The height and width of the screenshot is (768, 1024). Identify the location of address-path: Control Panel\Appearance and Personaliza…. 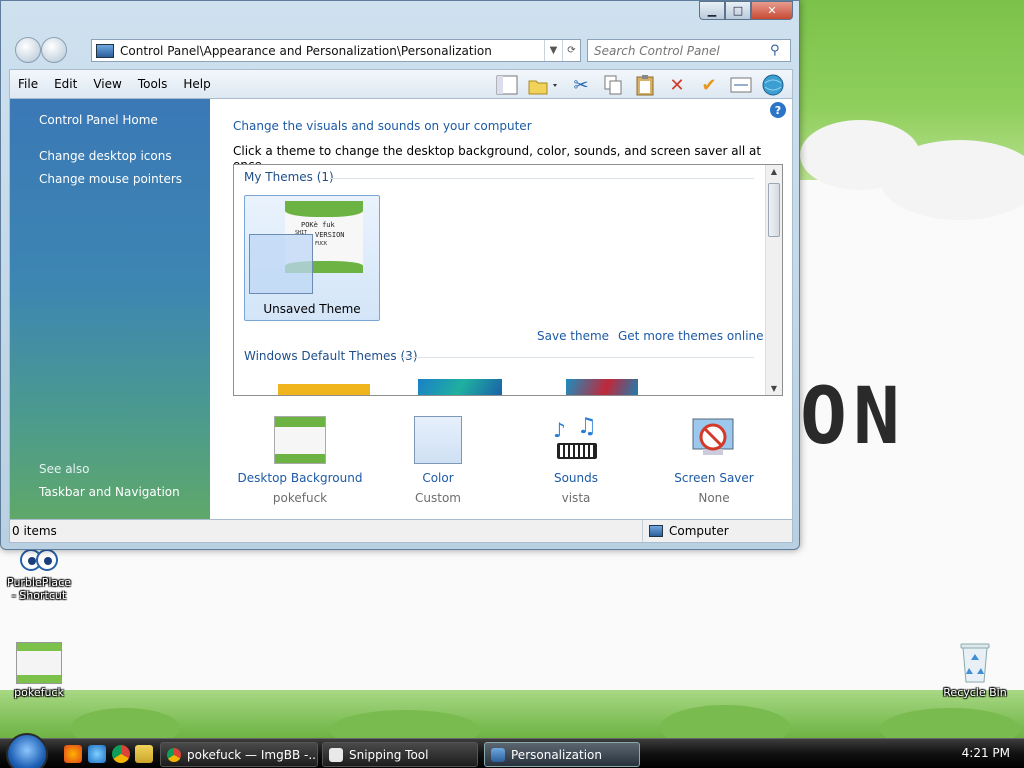
(306, 50).